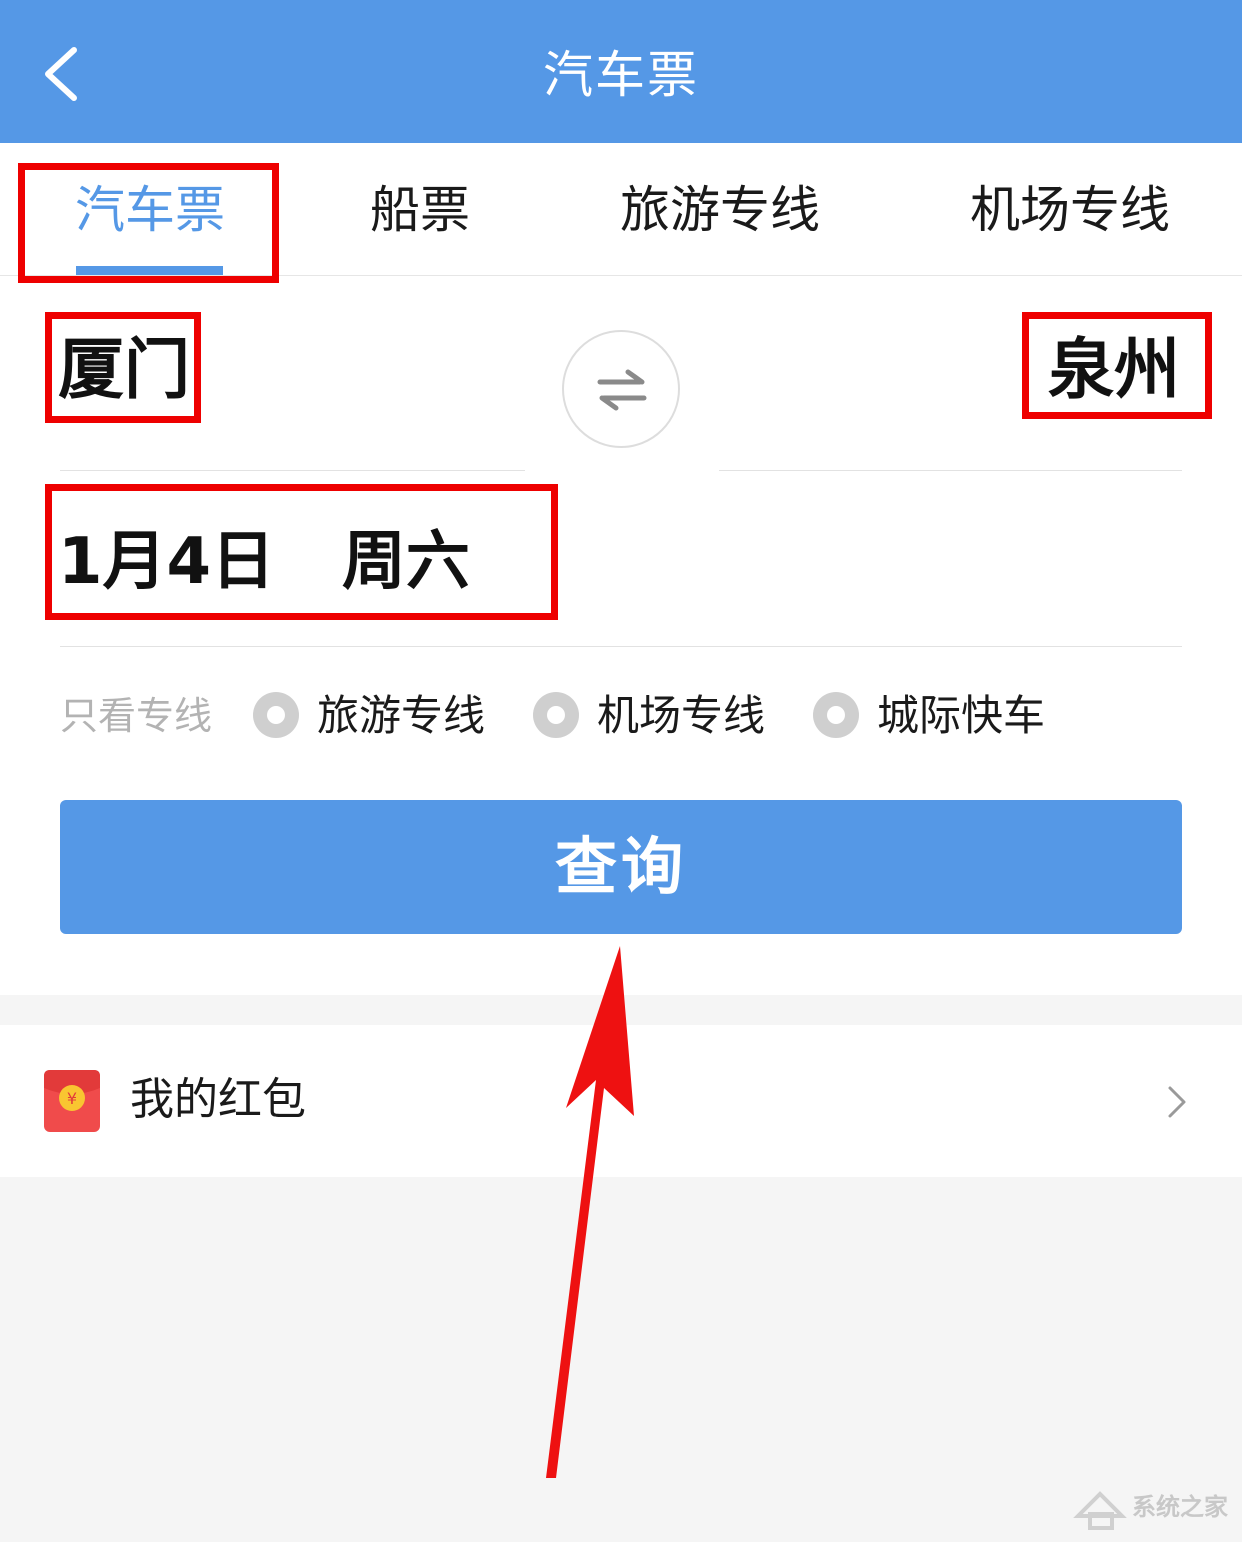  What do you see at coordinates (621, 867) in the screenshot?
I see `search-button: 查询` at bounding box center [621, 867].